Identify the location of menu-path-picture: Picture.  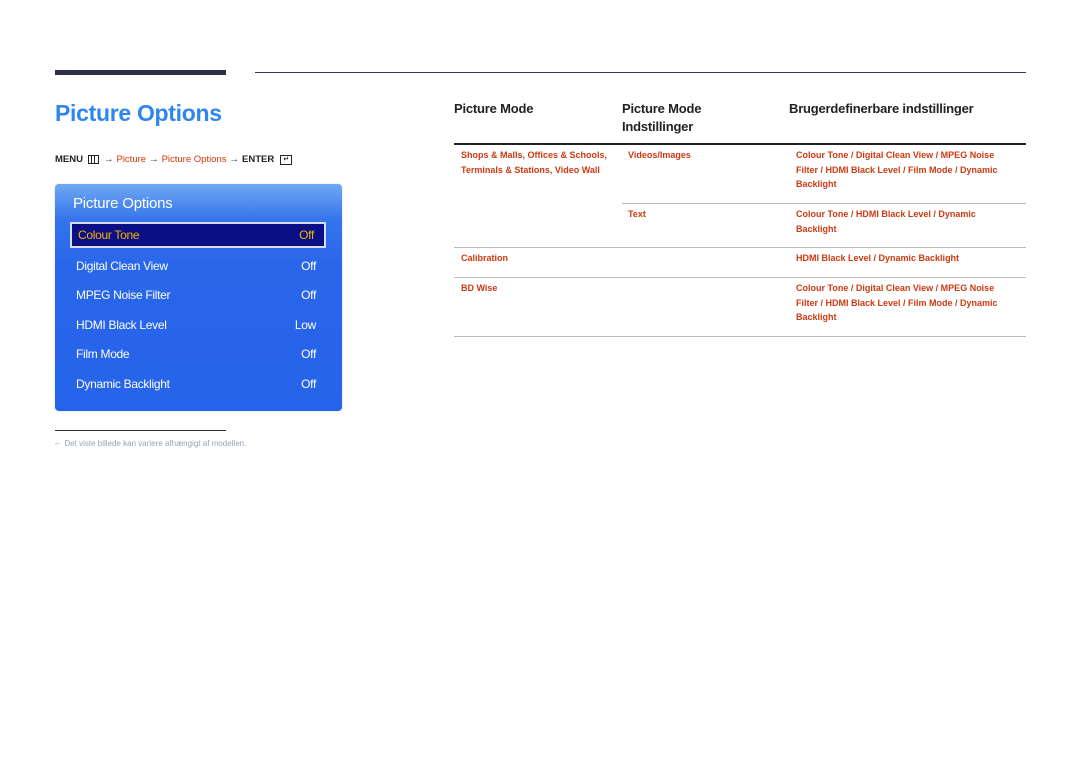
(131, 159).